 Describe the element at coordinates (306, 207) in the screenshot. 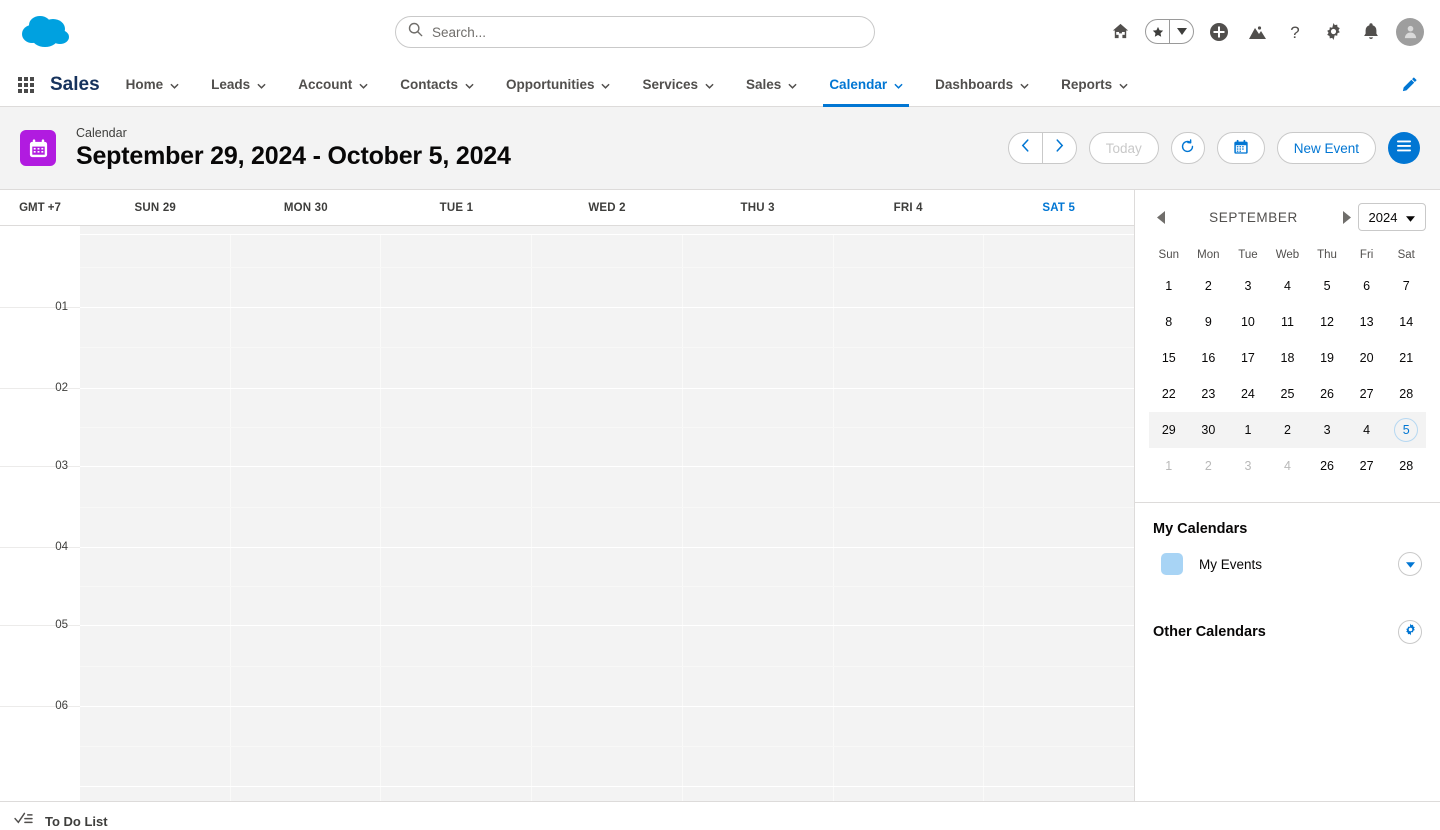

I see `day-header-mon: MON 30` at that location.